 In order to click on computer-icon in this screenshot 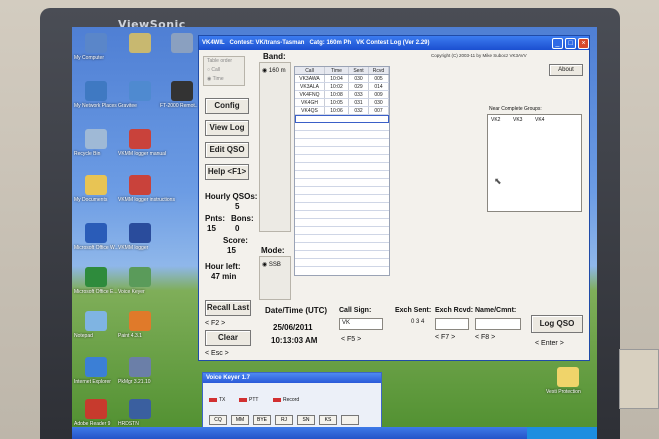, I will do `click(96, 43)`.